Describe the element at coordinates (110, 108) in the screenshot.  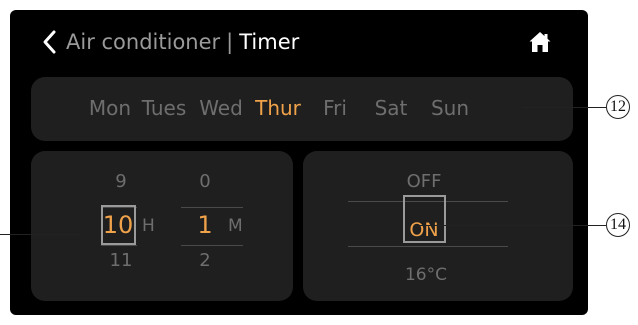
I see `day-mon: Mon` at that location.